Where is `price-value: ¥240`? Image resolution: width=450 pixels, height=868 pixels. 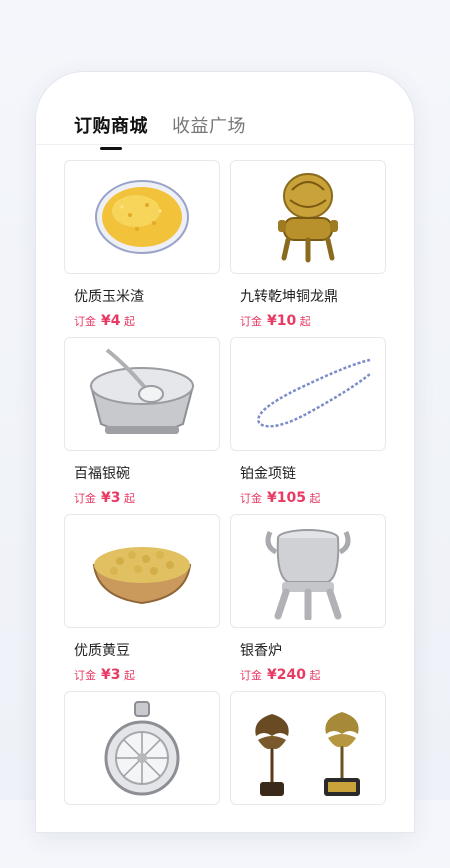 price-value: ¥240 is located at coordinates (286, 675).